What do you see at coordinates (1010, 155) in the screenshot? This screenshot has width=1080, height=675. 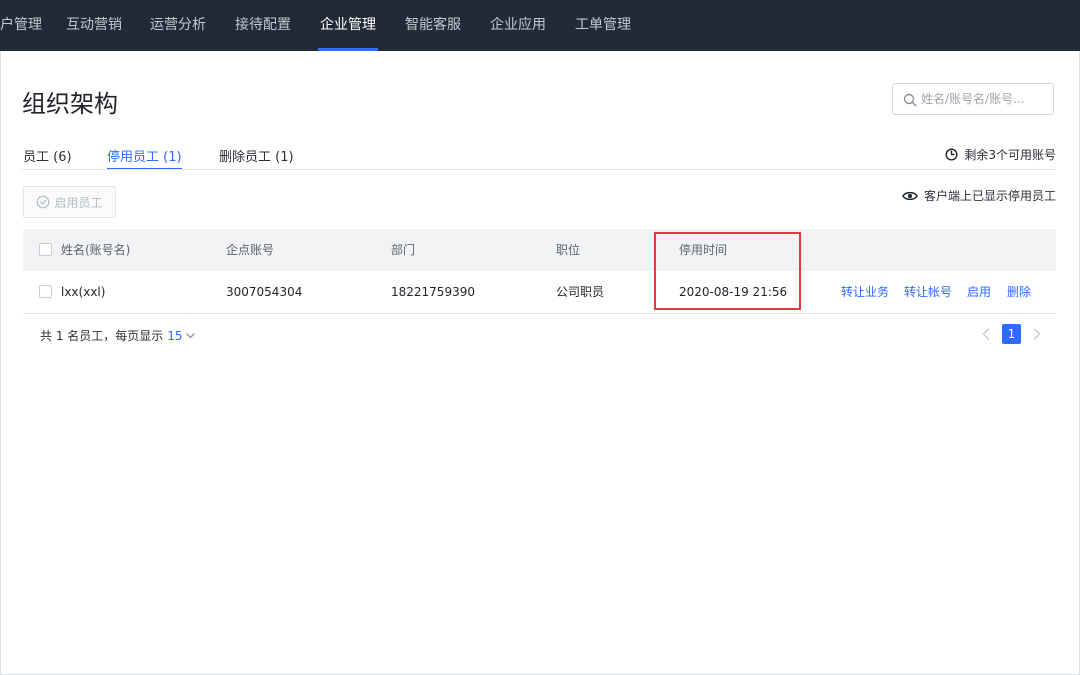 I see `remaining-accounts-text: 剩余3个可用账号` at bounding box center [1010, 155].